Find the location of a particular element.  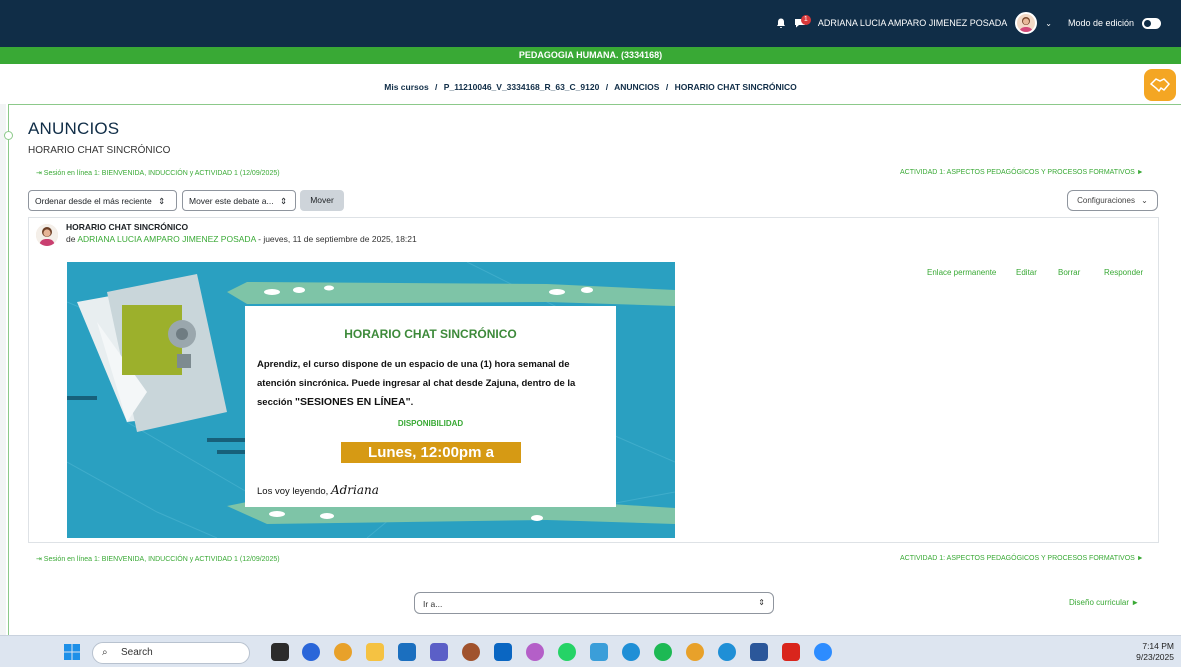

jump-to-select: Ir a... ⇕ is located at coordinates (594, 603).